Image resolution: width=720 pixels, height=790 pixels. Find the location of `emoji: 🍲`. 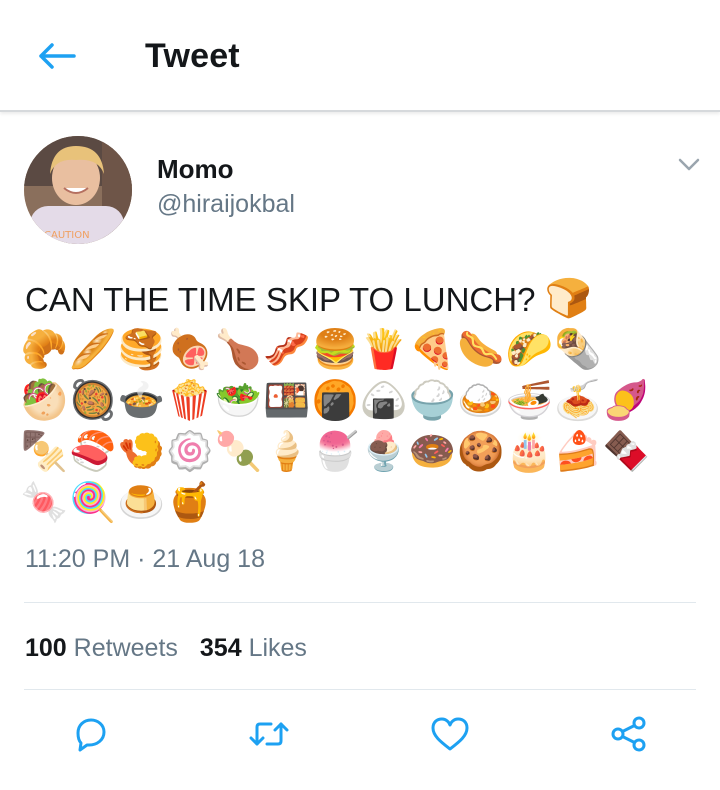

emoji: 🍲 is located at coordinates (141, 400).